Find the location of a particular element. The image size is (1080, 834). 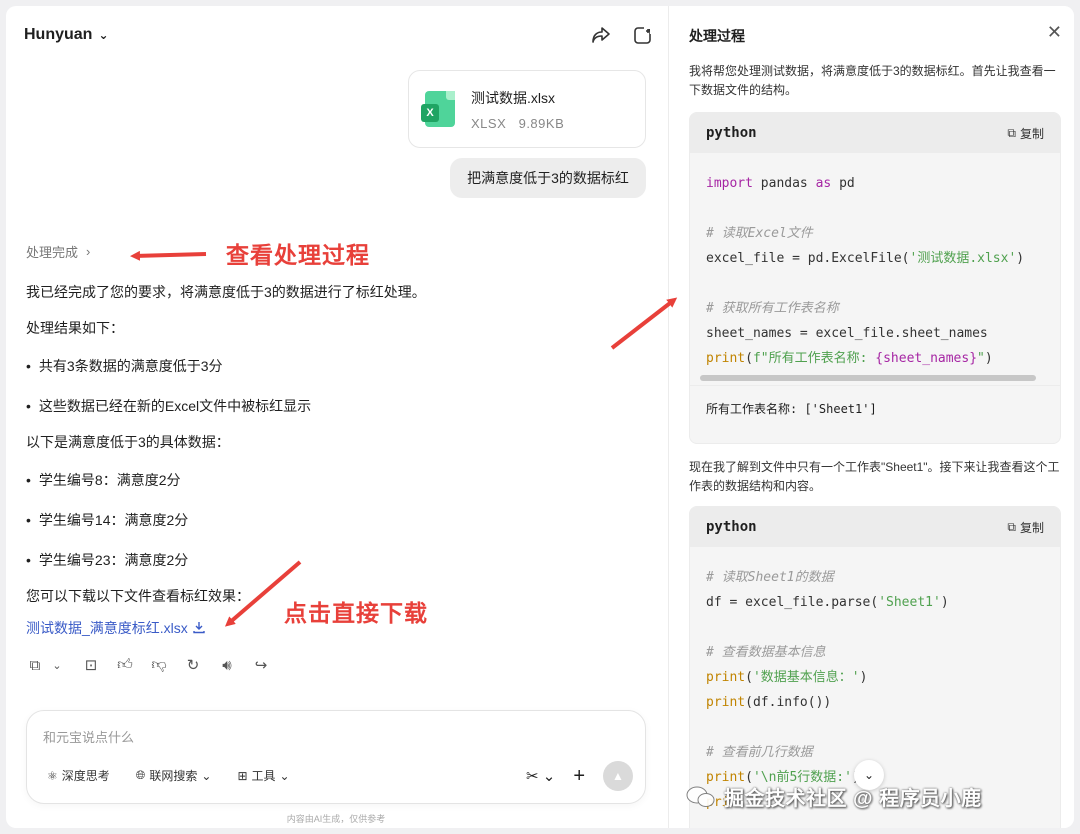

model-name: Hunyuan is located at coordinates (58, 34).